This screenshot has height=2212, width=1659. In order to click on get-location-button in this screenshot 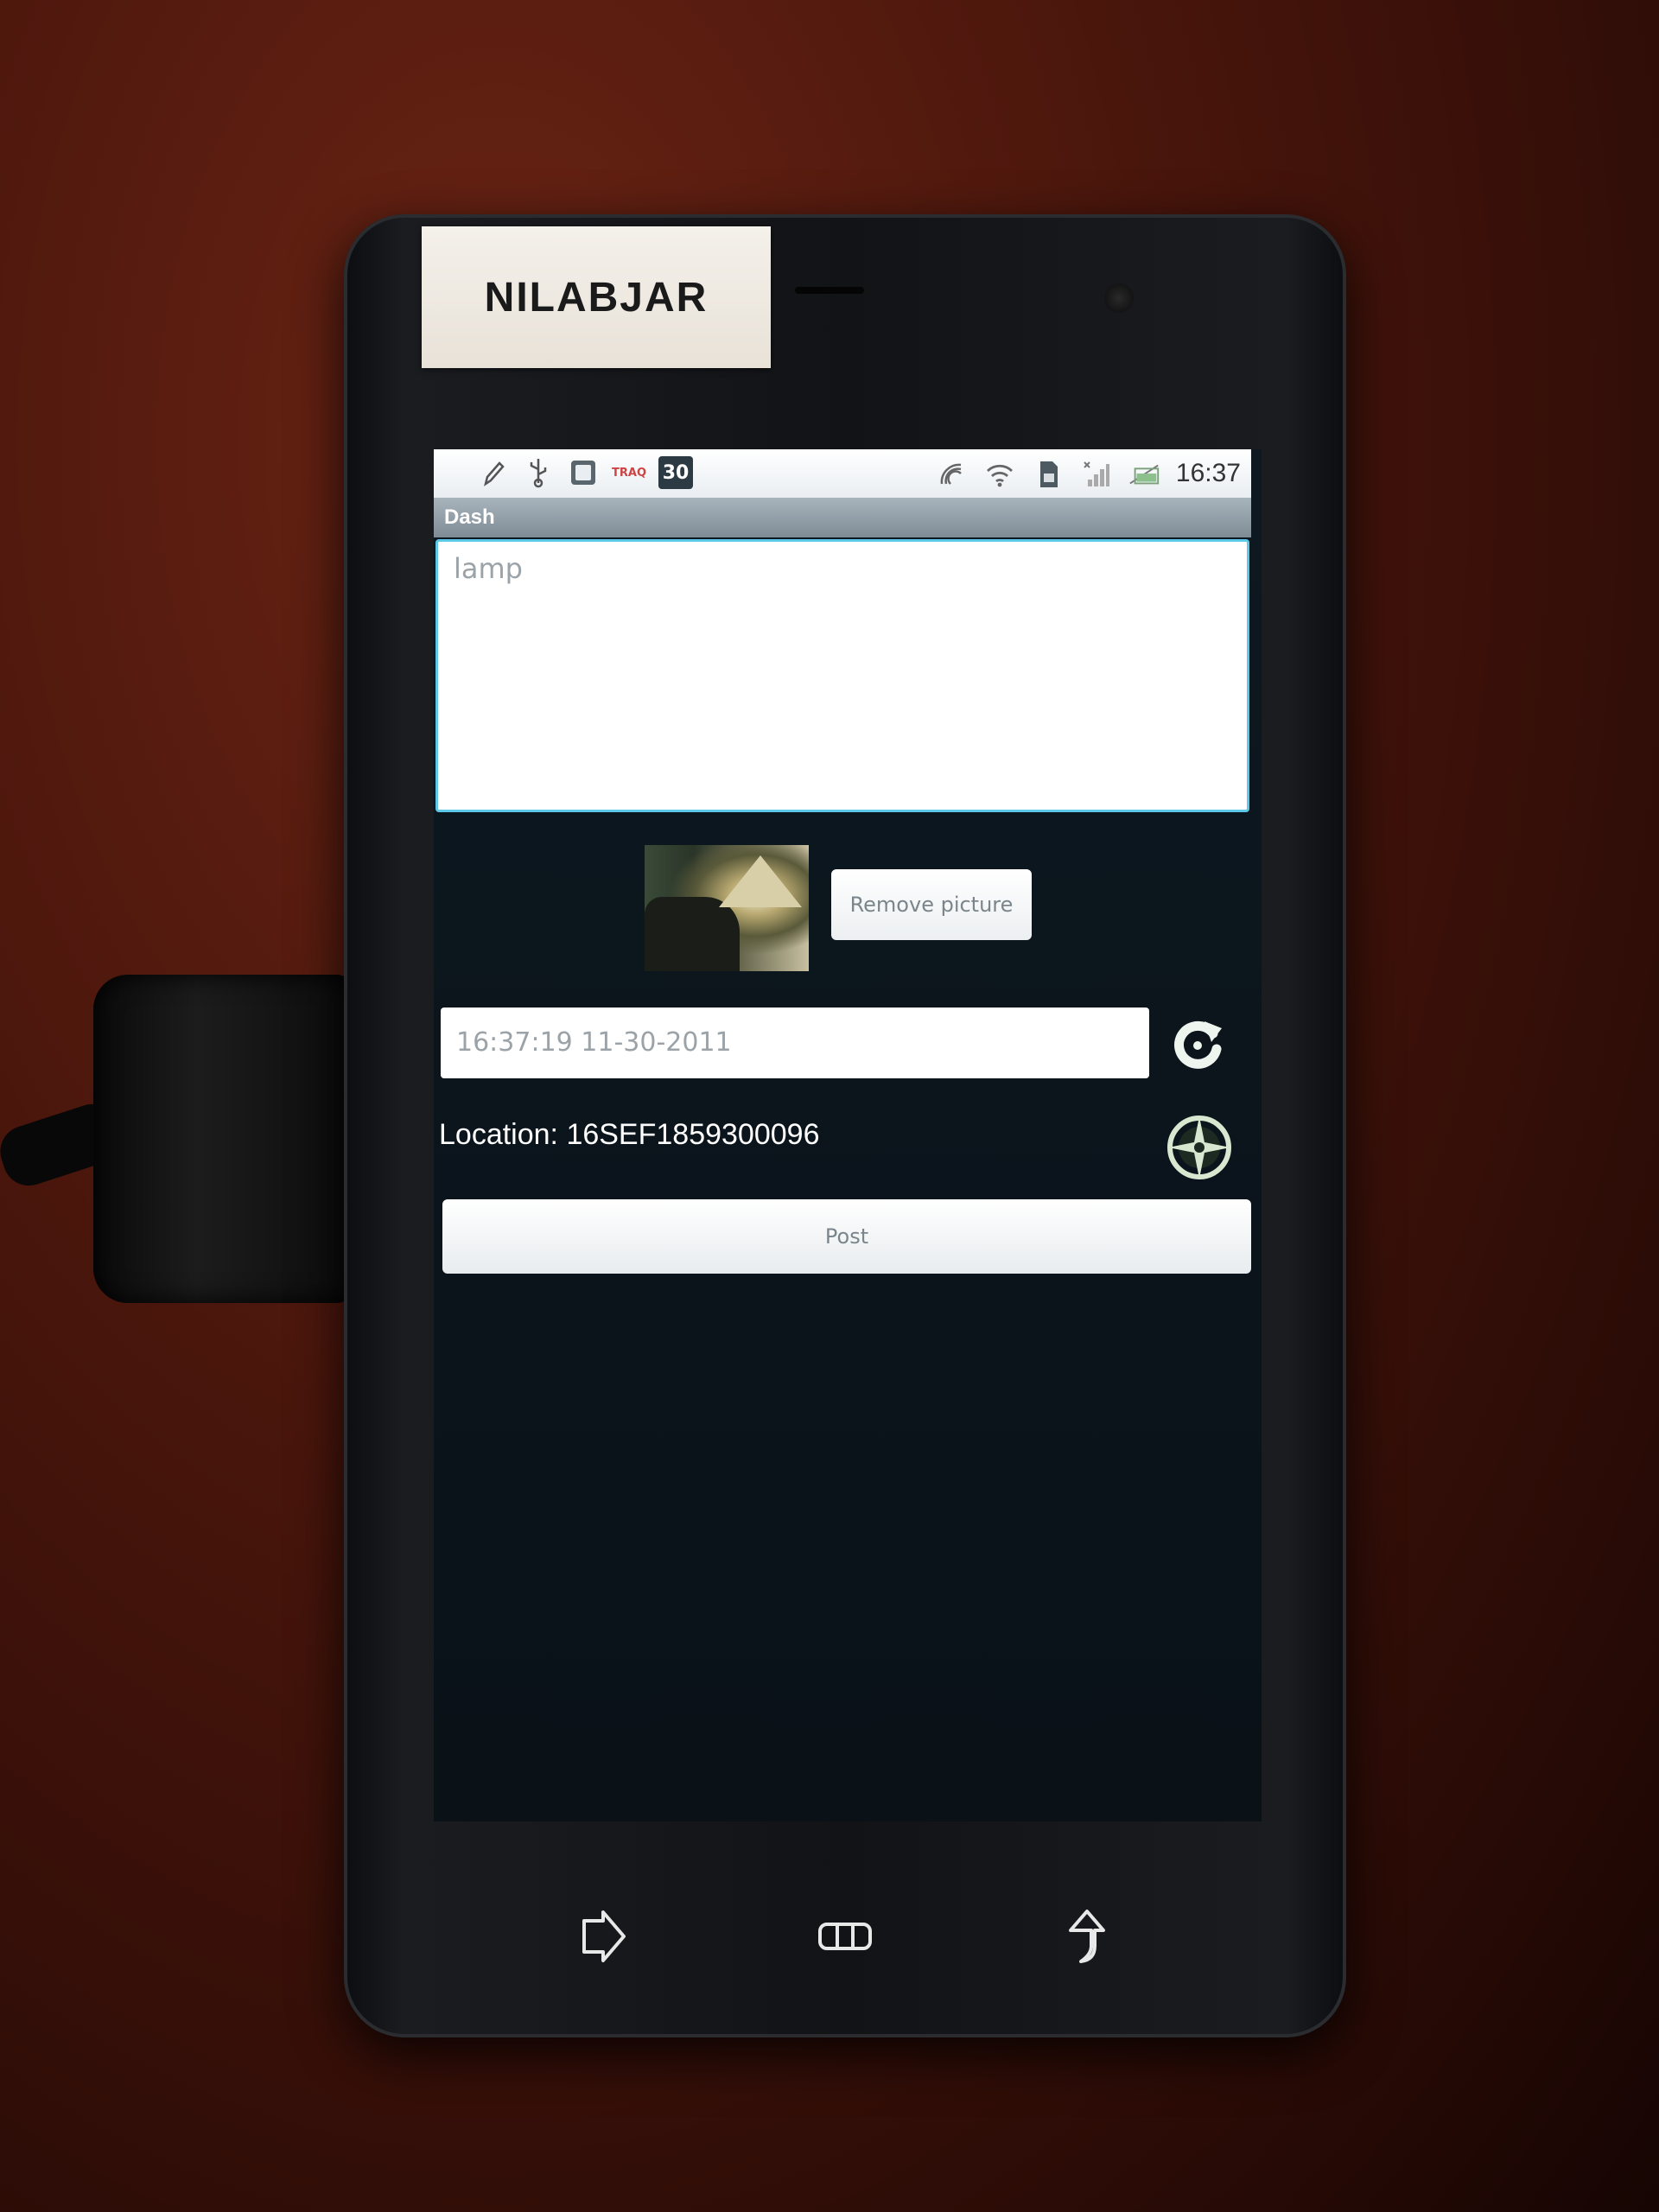, I will do `click(1199, 1149)`.